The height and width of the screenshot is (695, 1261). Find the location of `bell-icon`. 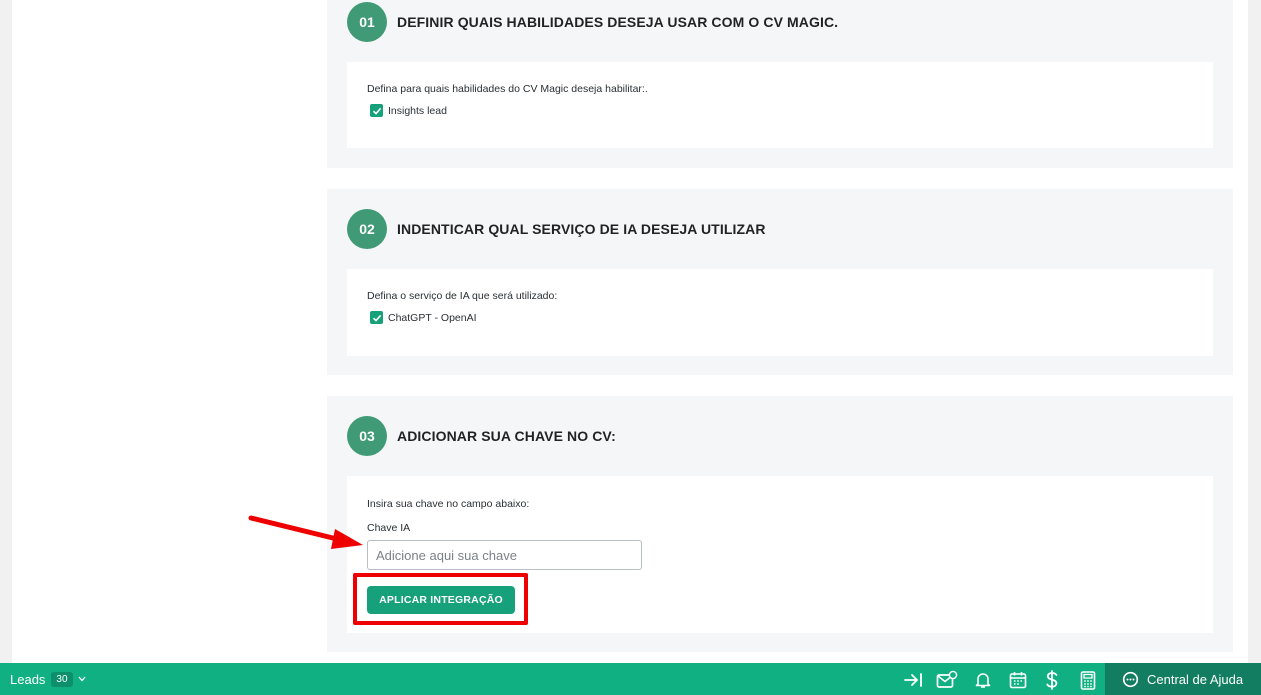

bell-icon is located at coordinates (983, 680).